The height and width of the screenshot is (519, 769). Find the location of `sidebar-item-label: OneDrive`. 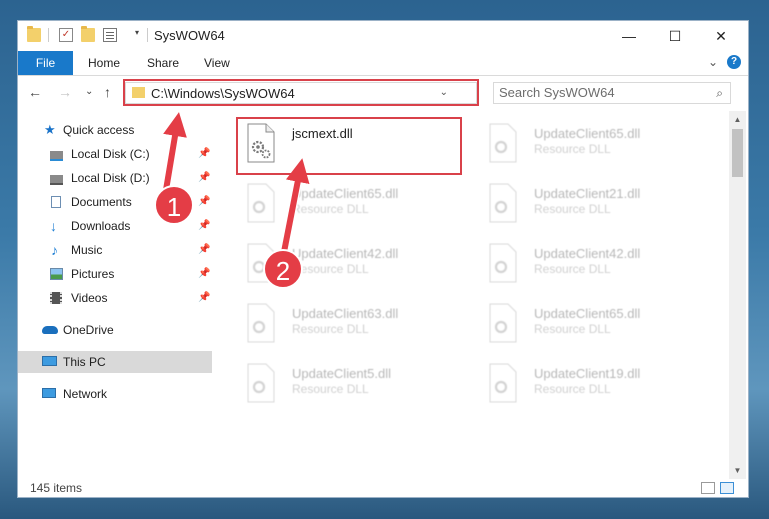

sidebar-item-label: OneDrive is located at coordinates (88, 330).